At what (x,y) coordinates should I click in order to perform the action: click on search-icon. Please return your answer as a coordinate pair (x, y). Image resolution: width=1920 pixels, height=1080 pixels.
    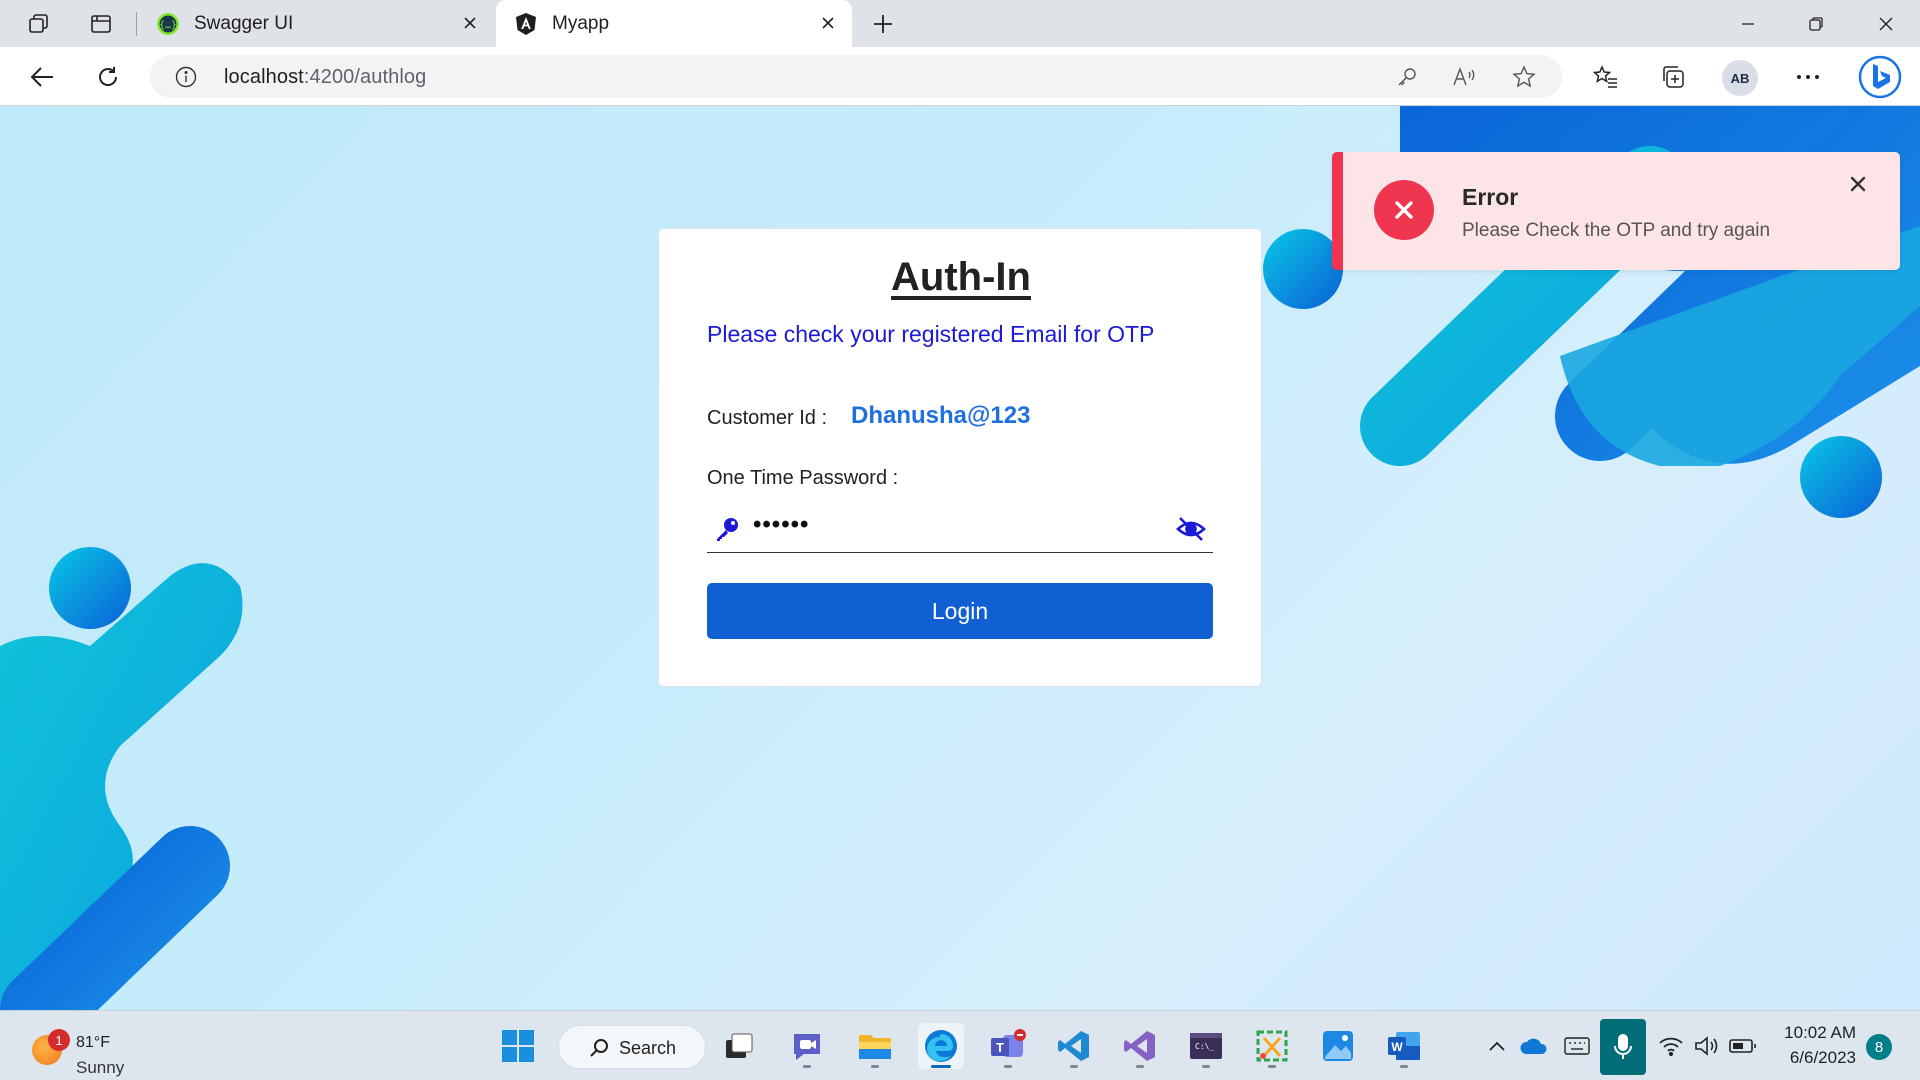
    Looking at the image, I should click on (599, 1048).